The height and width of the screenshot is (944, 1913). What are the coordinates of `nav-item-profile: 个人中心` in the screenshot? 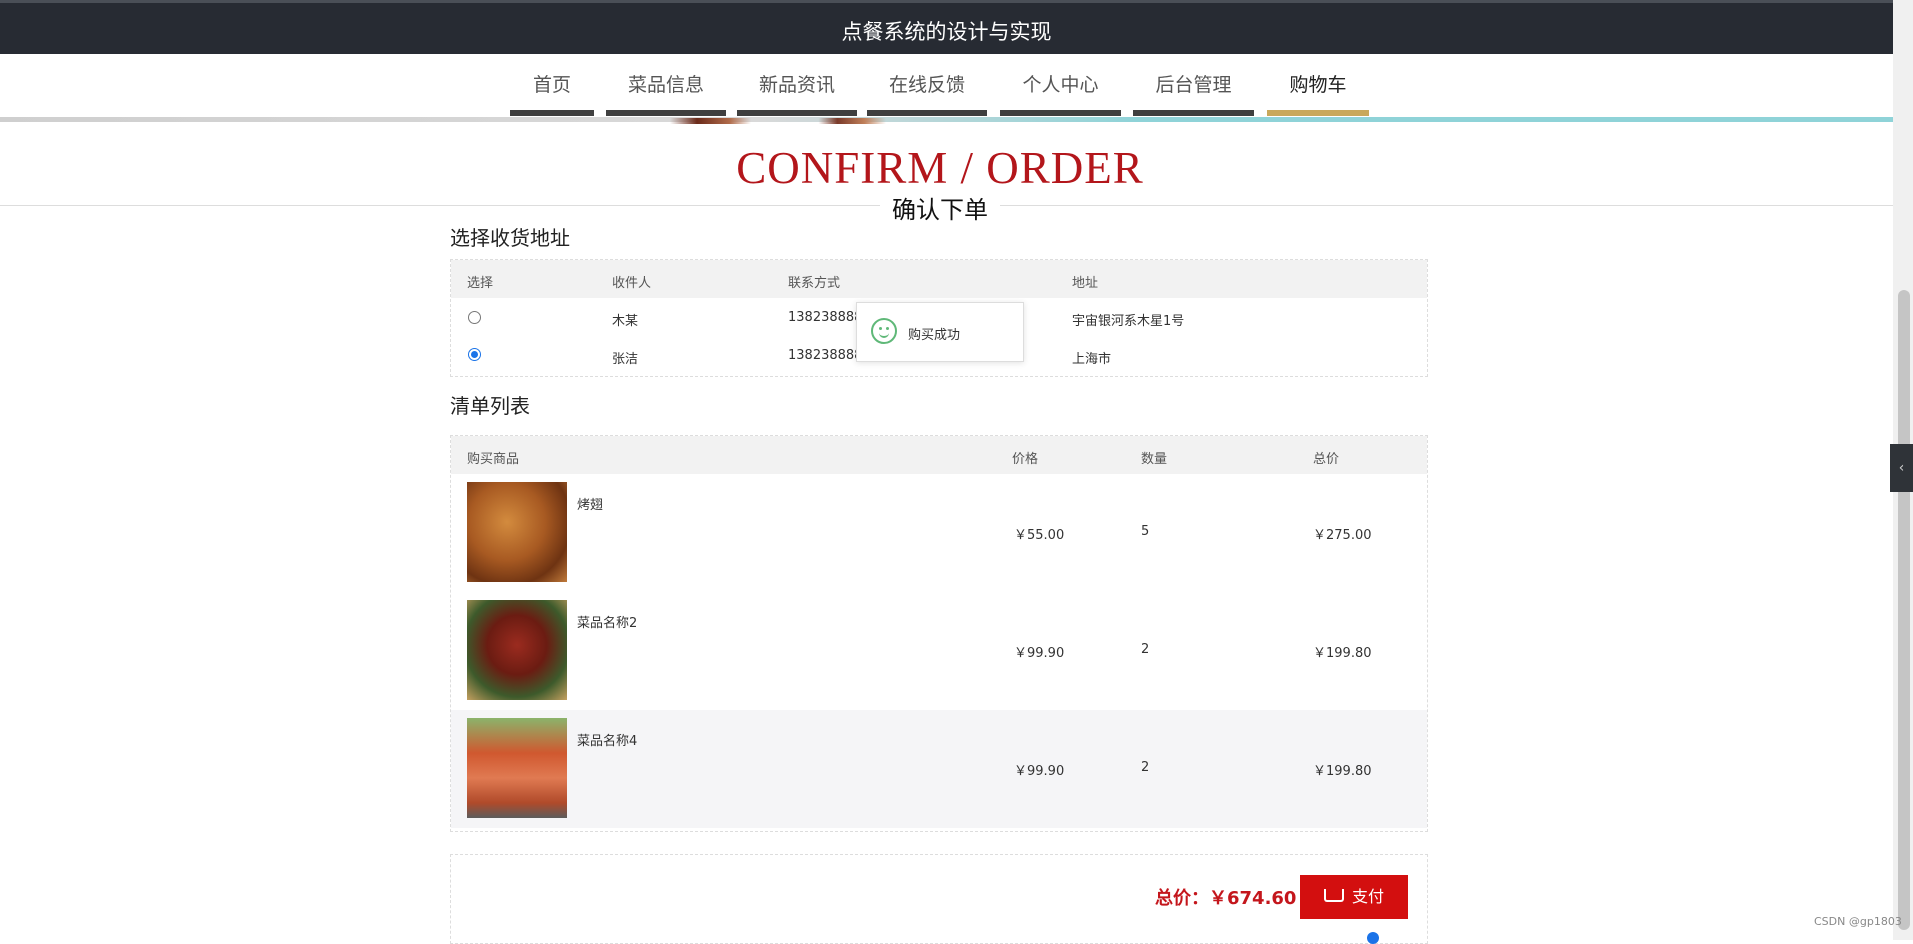 It's located at (1060, 93).